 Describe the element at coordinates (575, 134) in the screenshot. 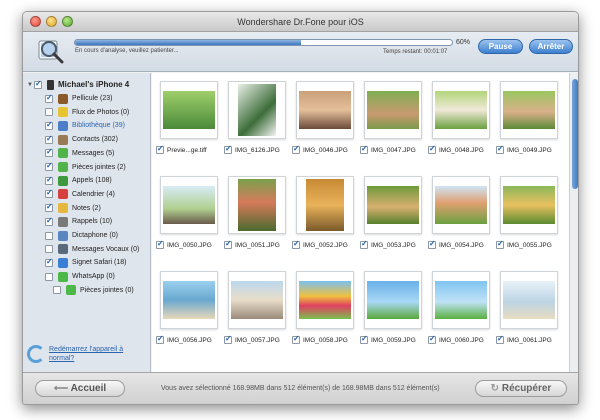

I see `scrollbar-thumb` at that location.